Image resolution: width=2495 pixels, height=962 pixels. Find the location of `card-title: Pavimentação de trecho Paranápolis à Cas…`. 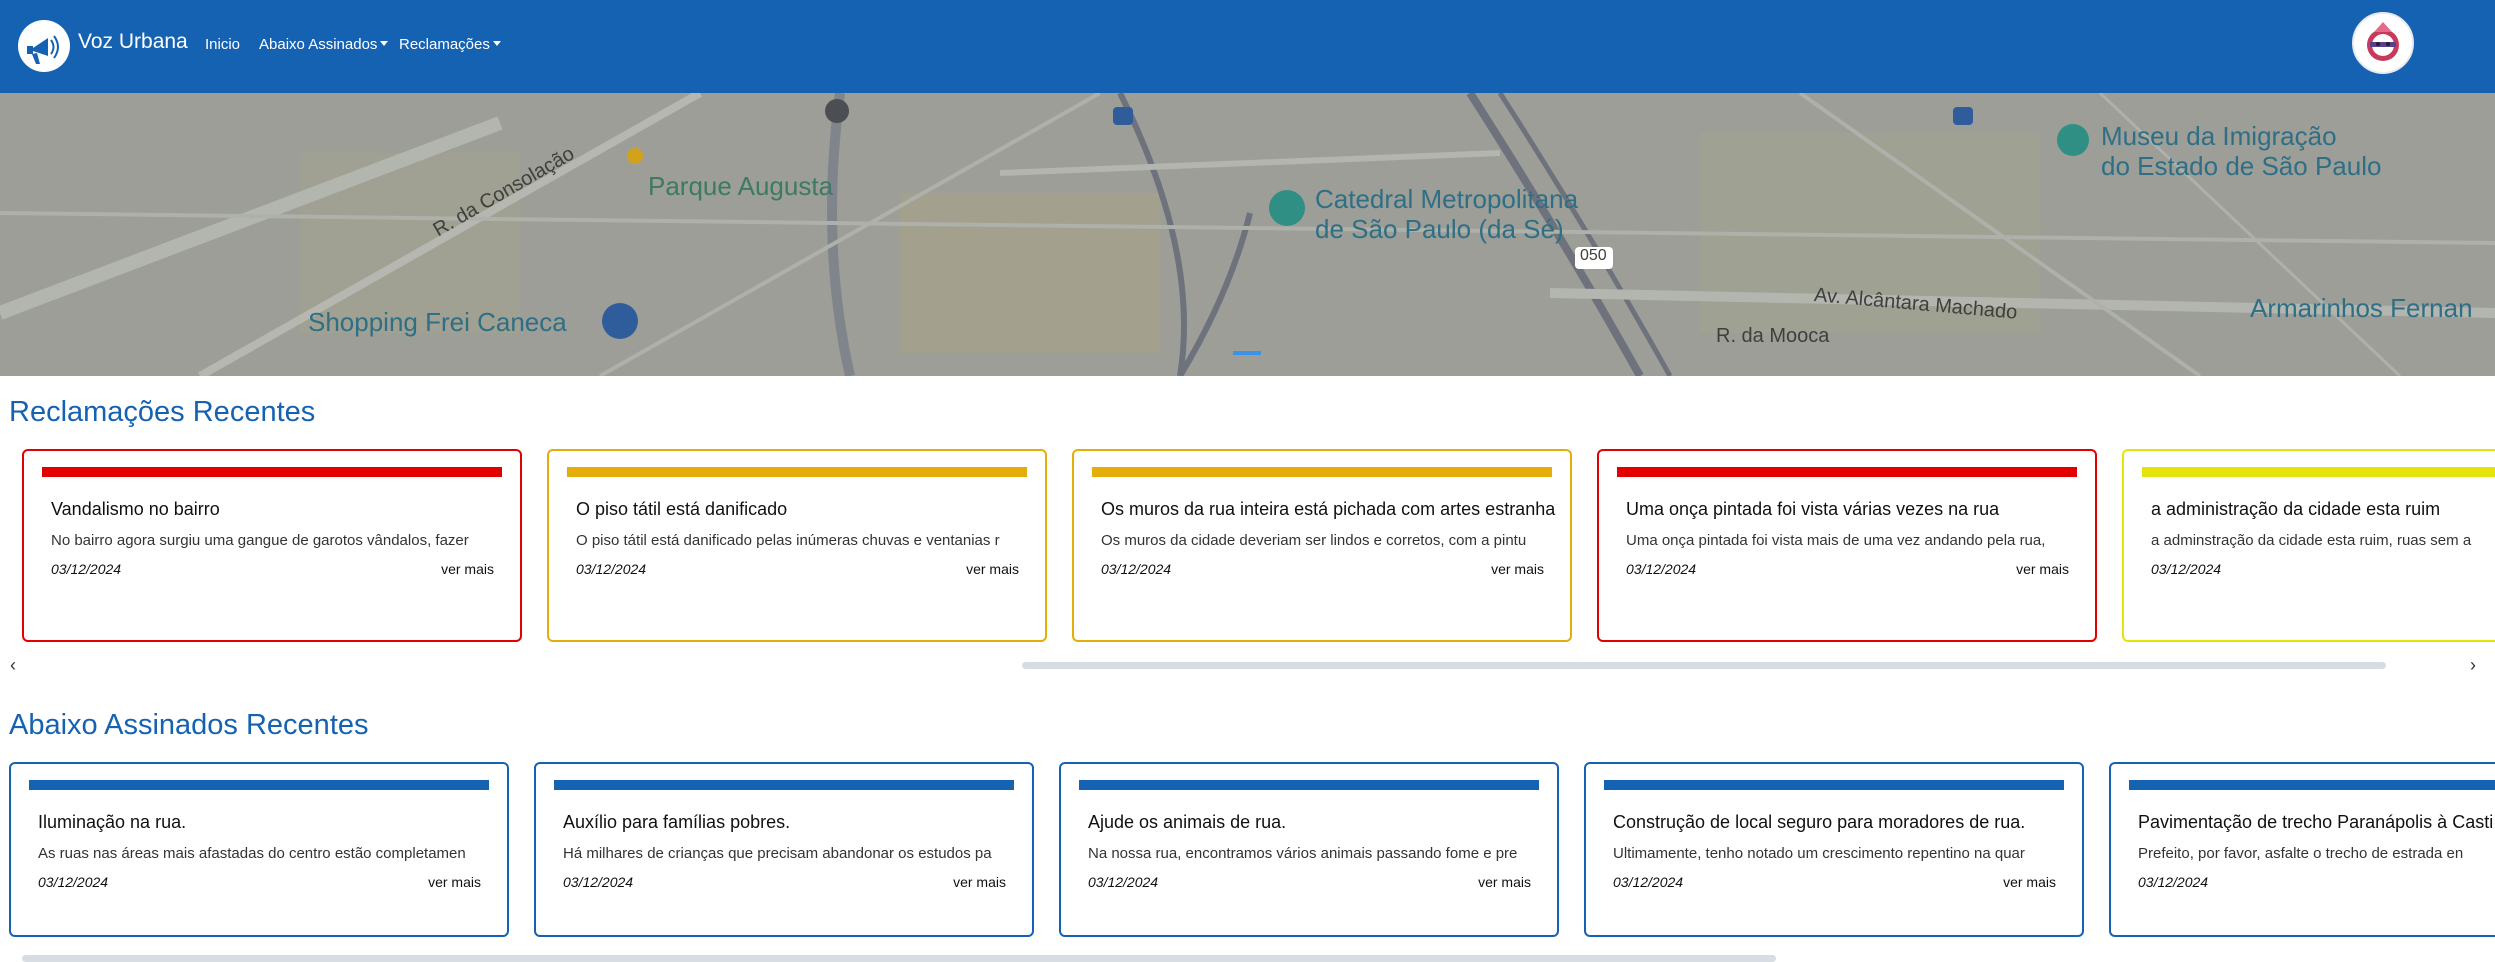

card-title: Pavimentação de trecho Paranápolis à Cas… is located at coordinates (2316, 822).